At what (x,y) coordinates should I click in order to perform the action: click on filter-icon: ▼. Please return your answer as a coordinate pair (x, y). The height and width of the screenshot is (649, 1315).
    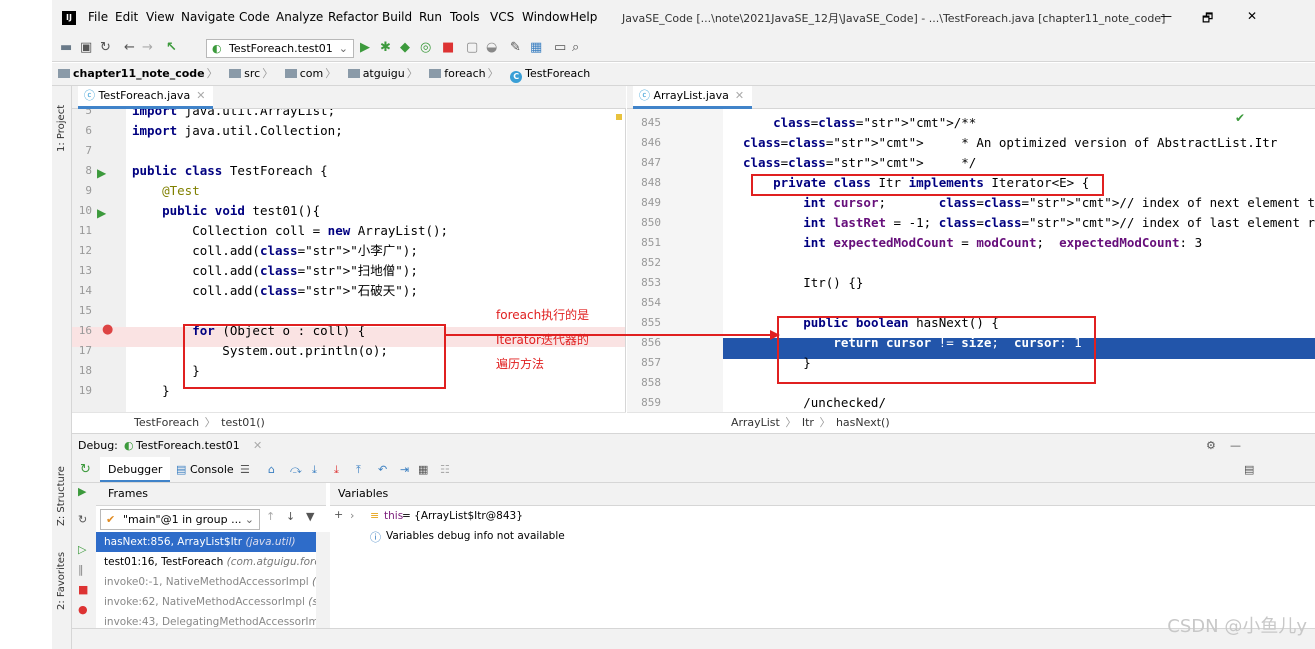
    Looking at the image, I should click on (310, 516).